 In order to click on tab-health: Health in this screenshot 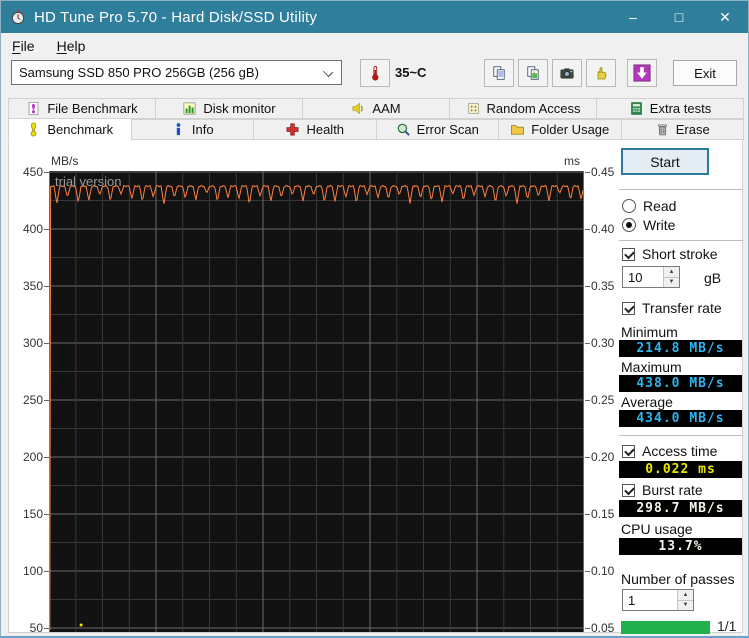, I will do `click(315, 129)`.